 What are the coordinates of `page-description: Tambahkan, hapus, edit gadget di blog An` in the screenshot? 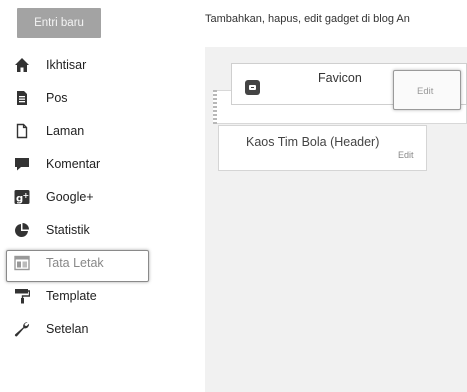 It's located at (307, 19).